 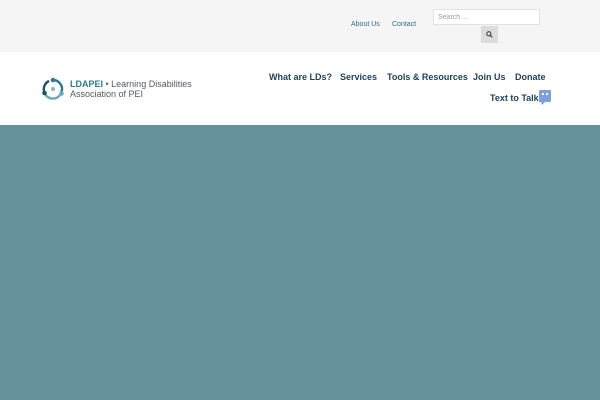 I want to click on text-to-talk-label: Text to Talk, so click(x=514, y=97).